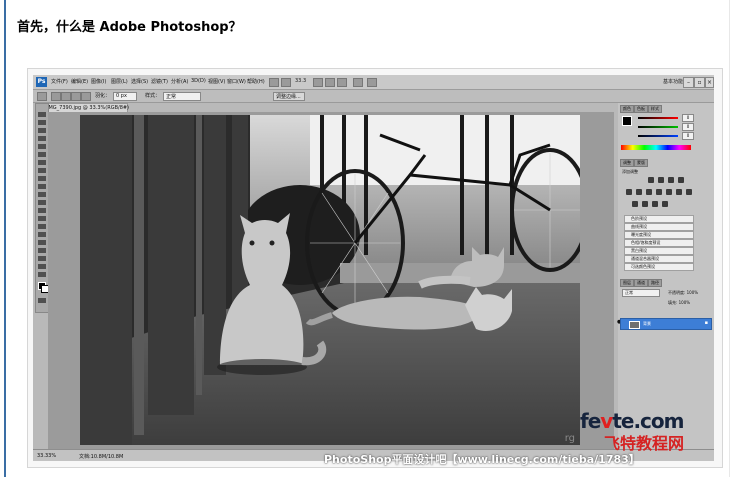 Image resolution: width=732 pixels, height=477 pixels. What do you see at coordinates (688, 136) in the screenshot?
I see `blue-value: 0` at bounding box center [688, 136].